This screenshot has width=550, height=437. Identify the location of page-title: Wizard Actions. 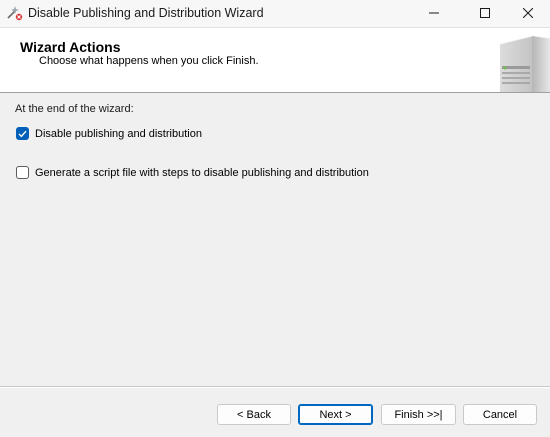
(70, 47).